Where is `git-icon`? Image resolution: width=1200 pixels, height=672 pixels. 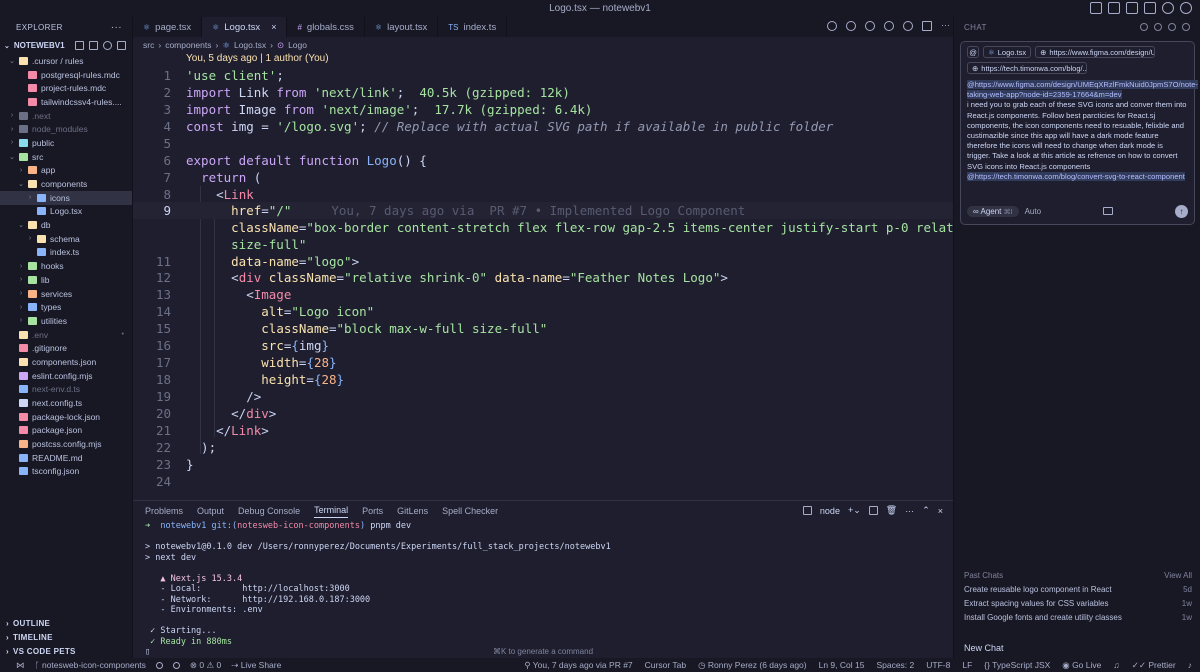 git-icon is located at coordinates (851, 26).